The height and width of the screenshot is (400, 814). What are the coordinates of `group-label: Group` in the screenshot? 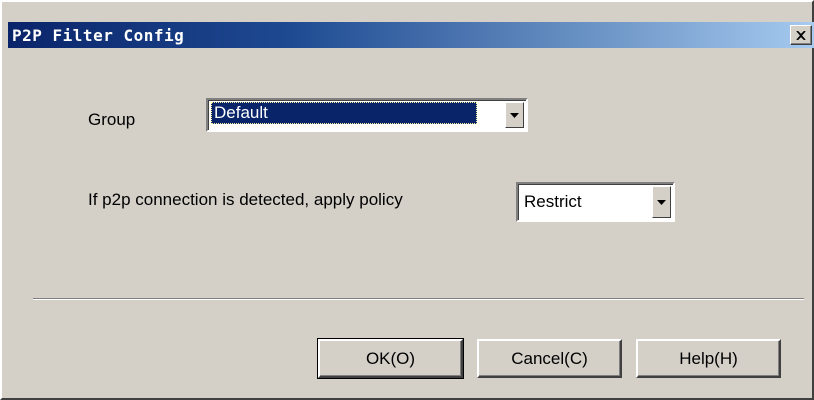 It's located at (112, 119).